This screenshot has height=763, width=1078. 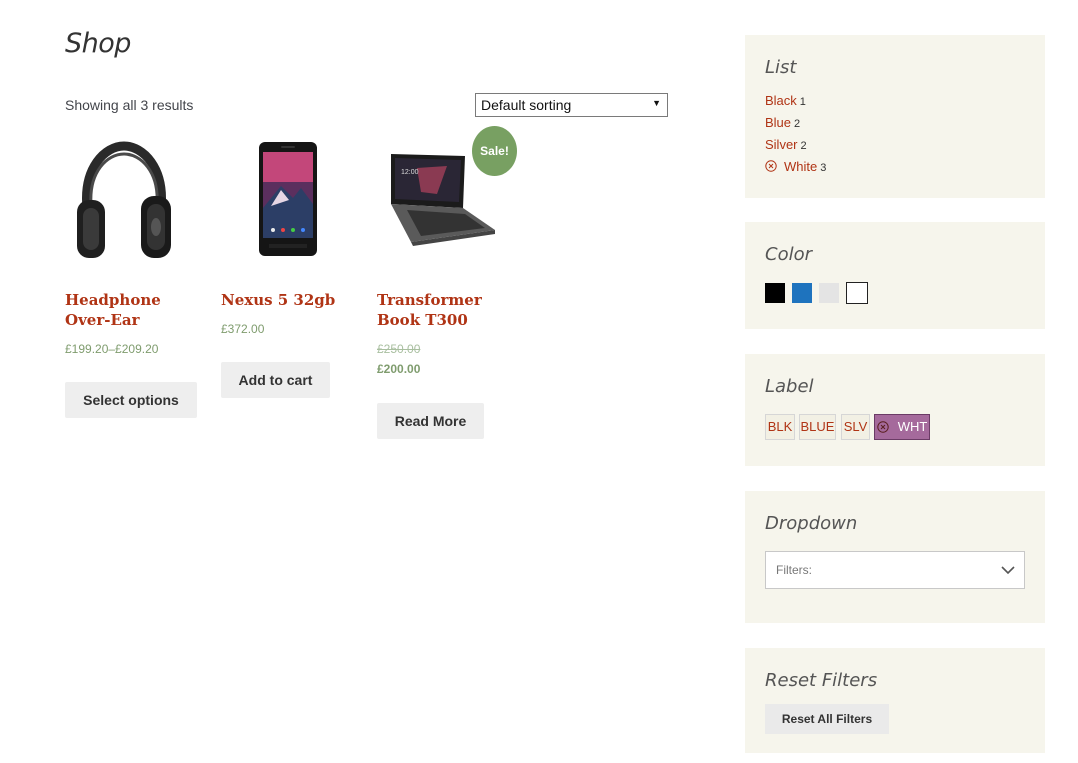 I want to click on color-filter-widget: Color, so click(x=895, y=275).